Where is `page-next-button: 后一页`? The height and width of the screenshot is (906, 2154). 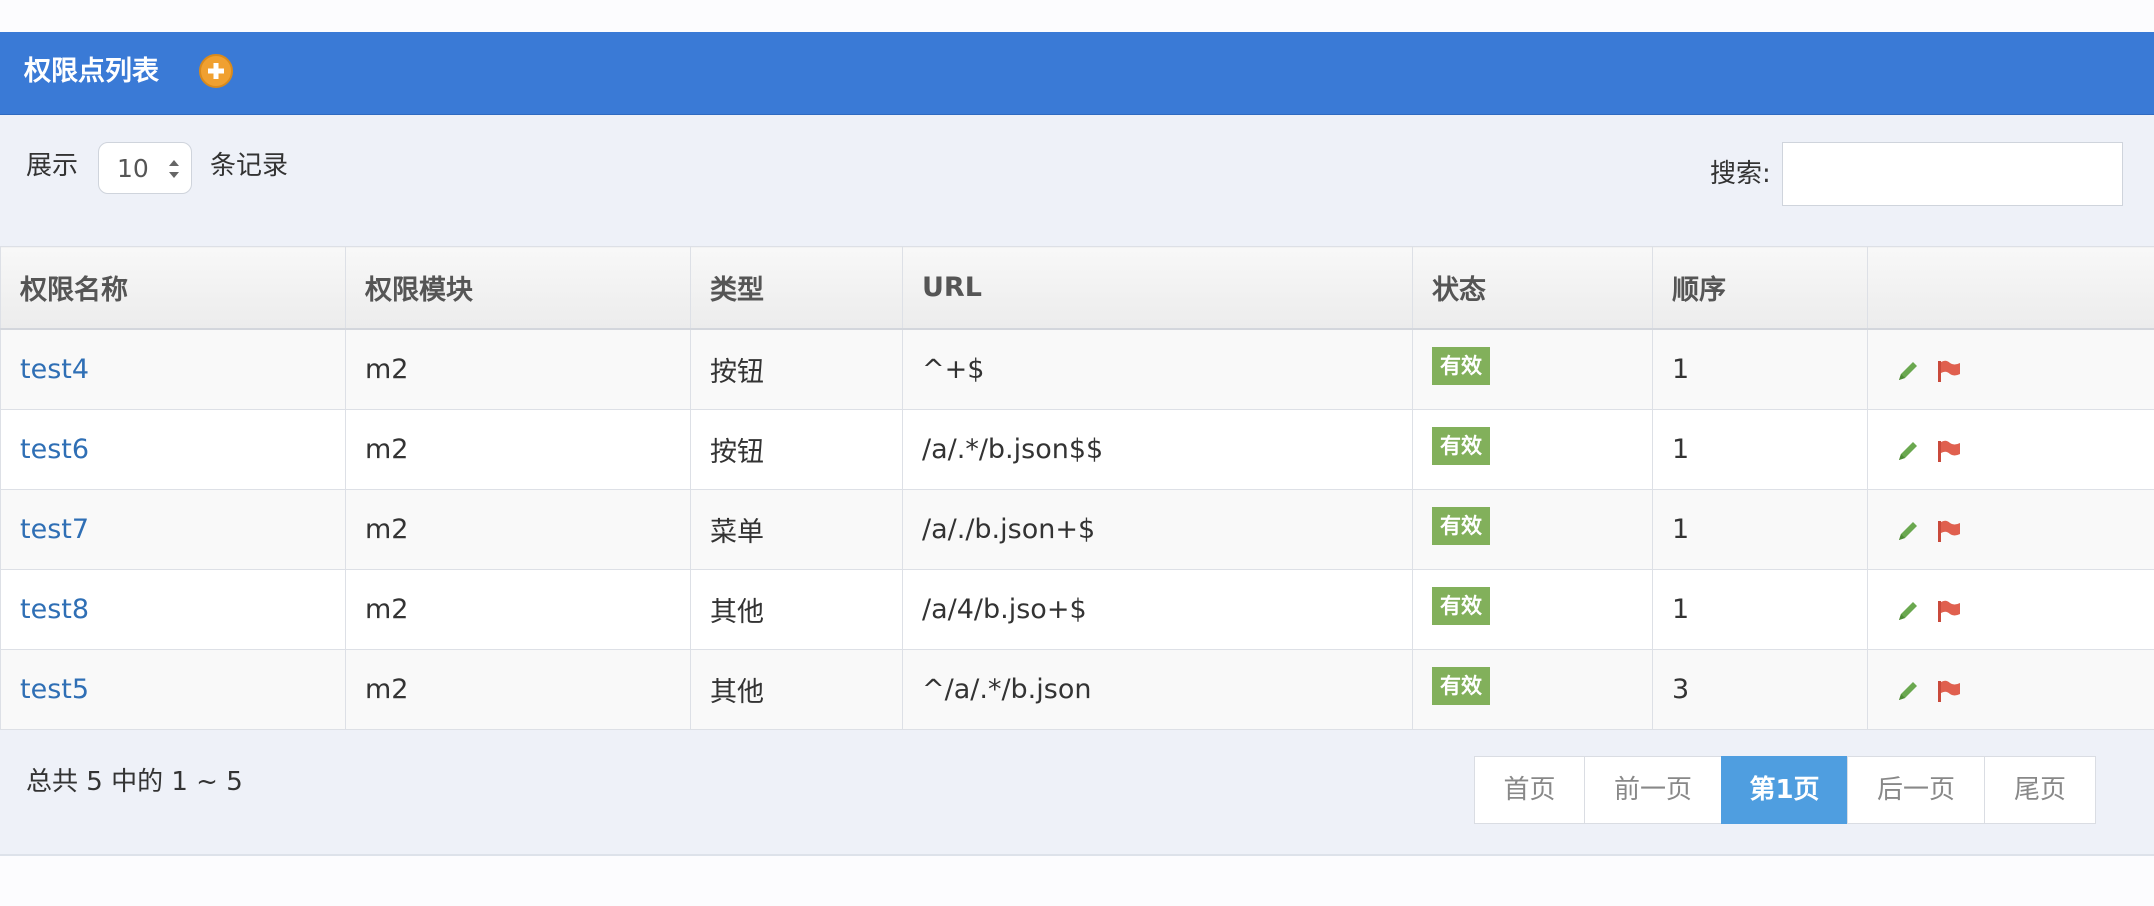
page-next-button: 后一页 is located at coordinates (1916, 790).